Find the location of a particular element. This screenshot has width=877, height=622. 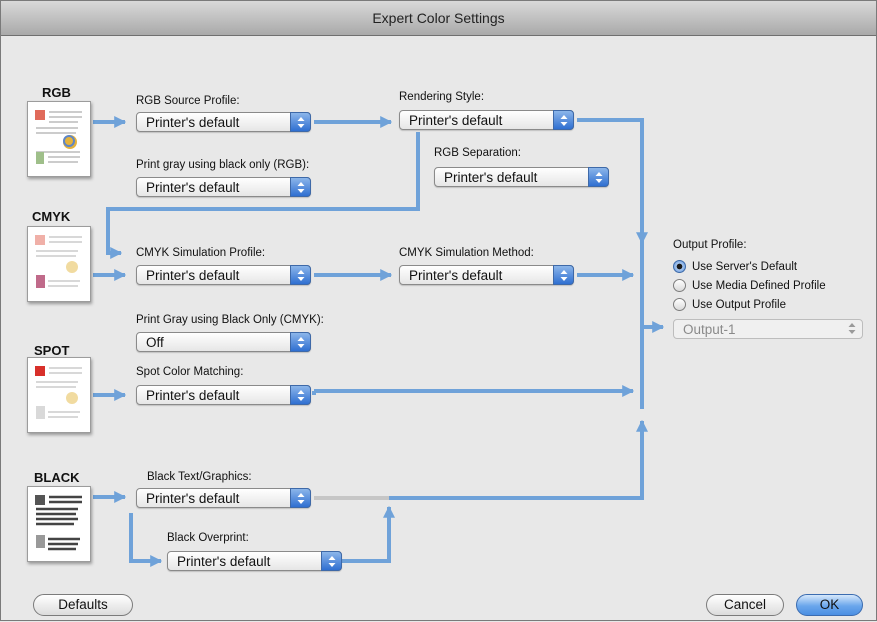

cmyk-simulation-method-value: Printer's default is located at coordinates (456, 275).